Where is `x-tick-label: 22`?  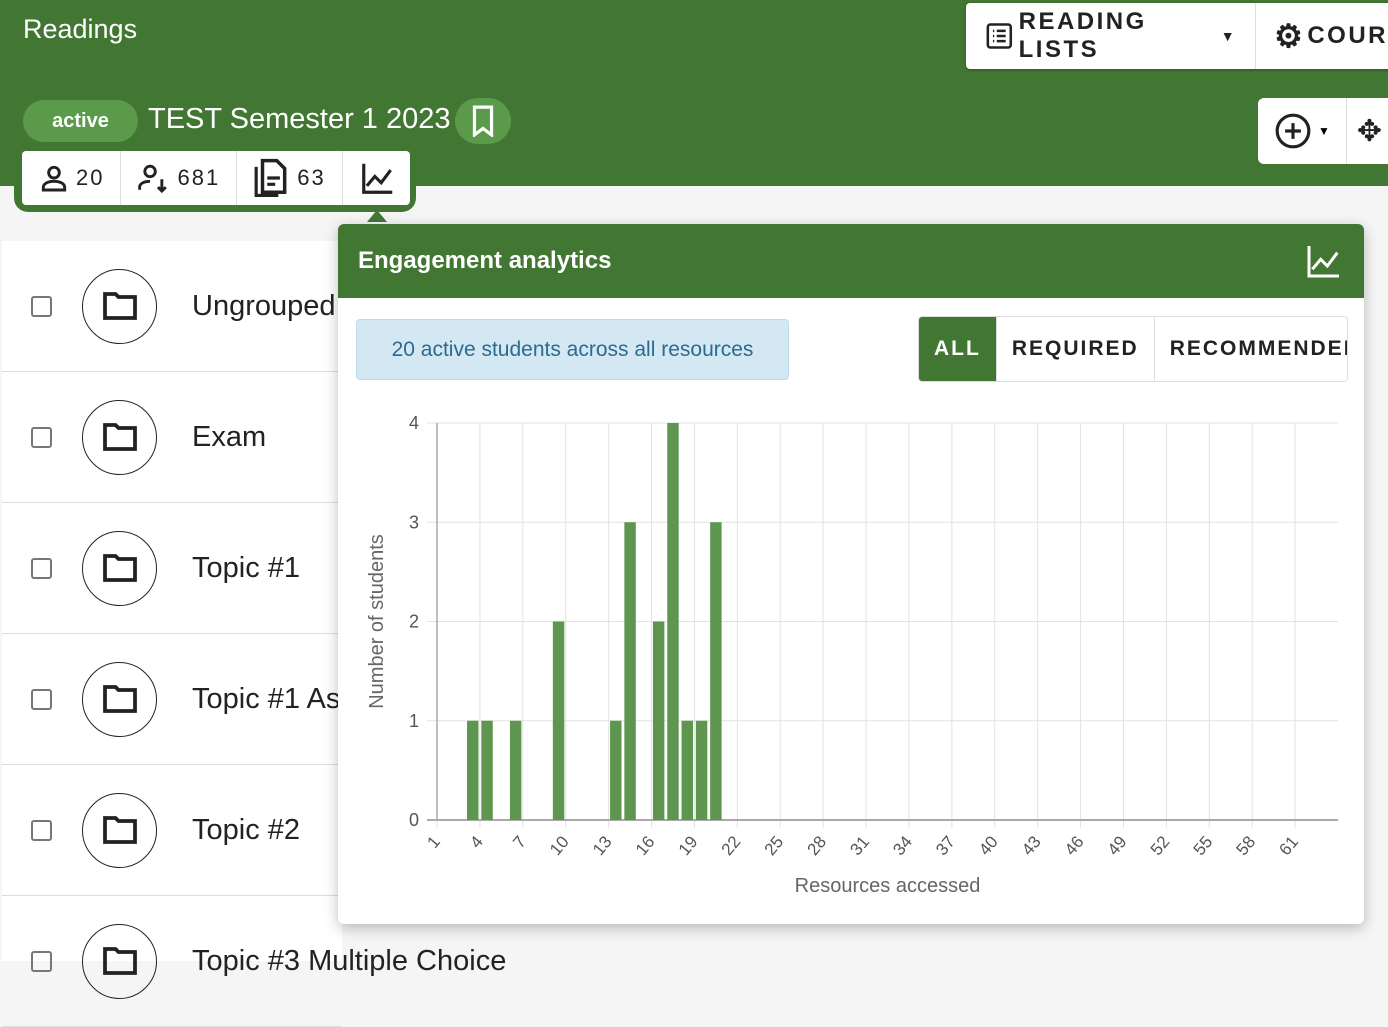 x-tick-label: 22 is located at coordinates (731, 845).